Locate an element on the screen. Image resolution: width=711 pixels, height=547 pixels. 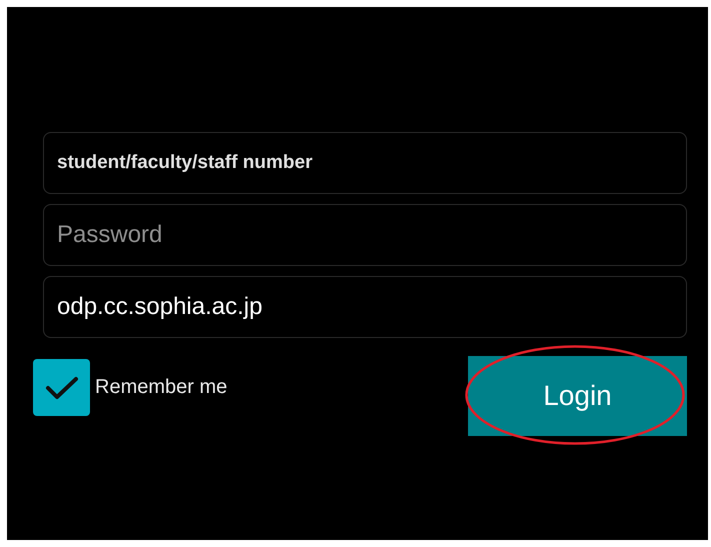
checkbox is located at coordinates (61, 387).